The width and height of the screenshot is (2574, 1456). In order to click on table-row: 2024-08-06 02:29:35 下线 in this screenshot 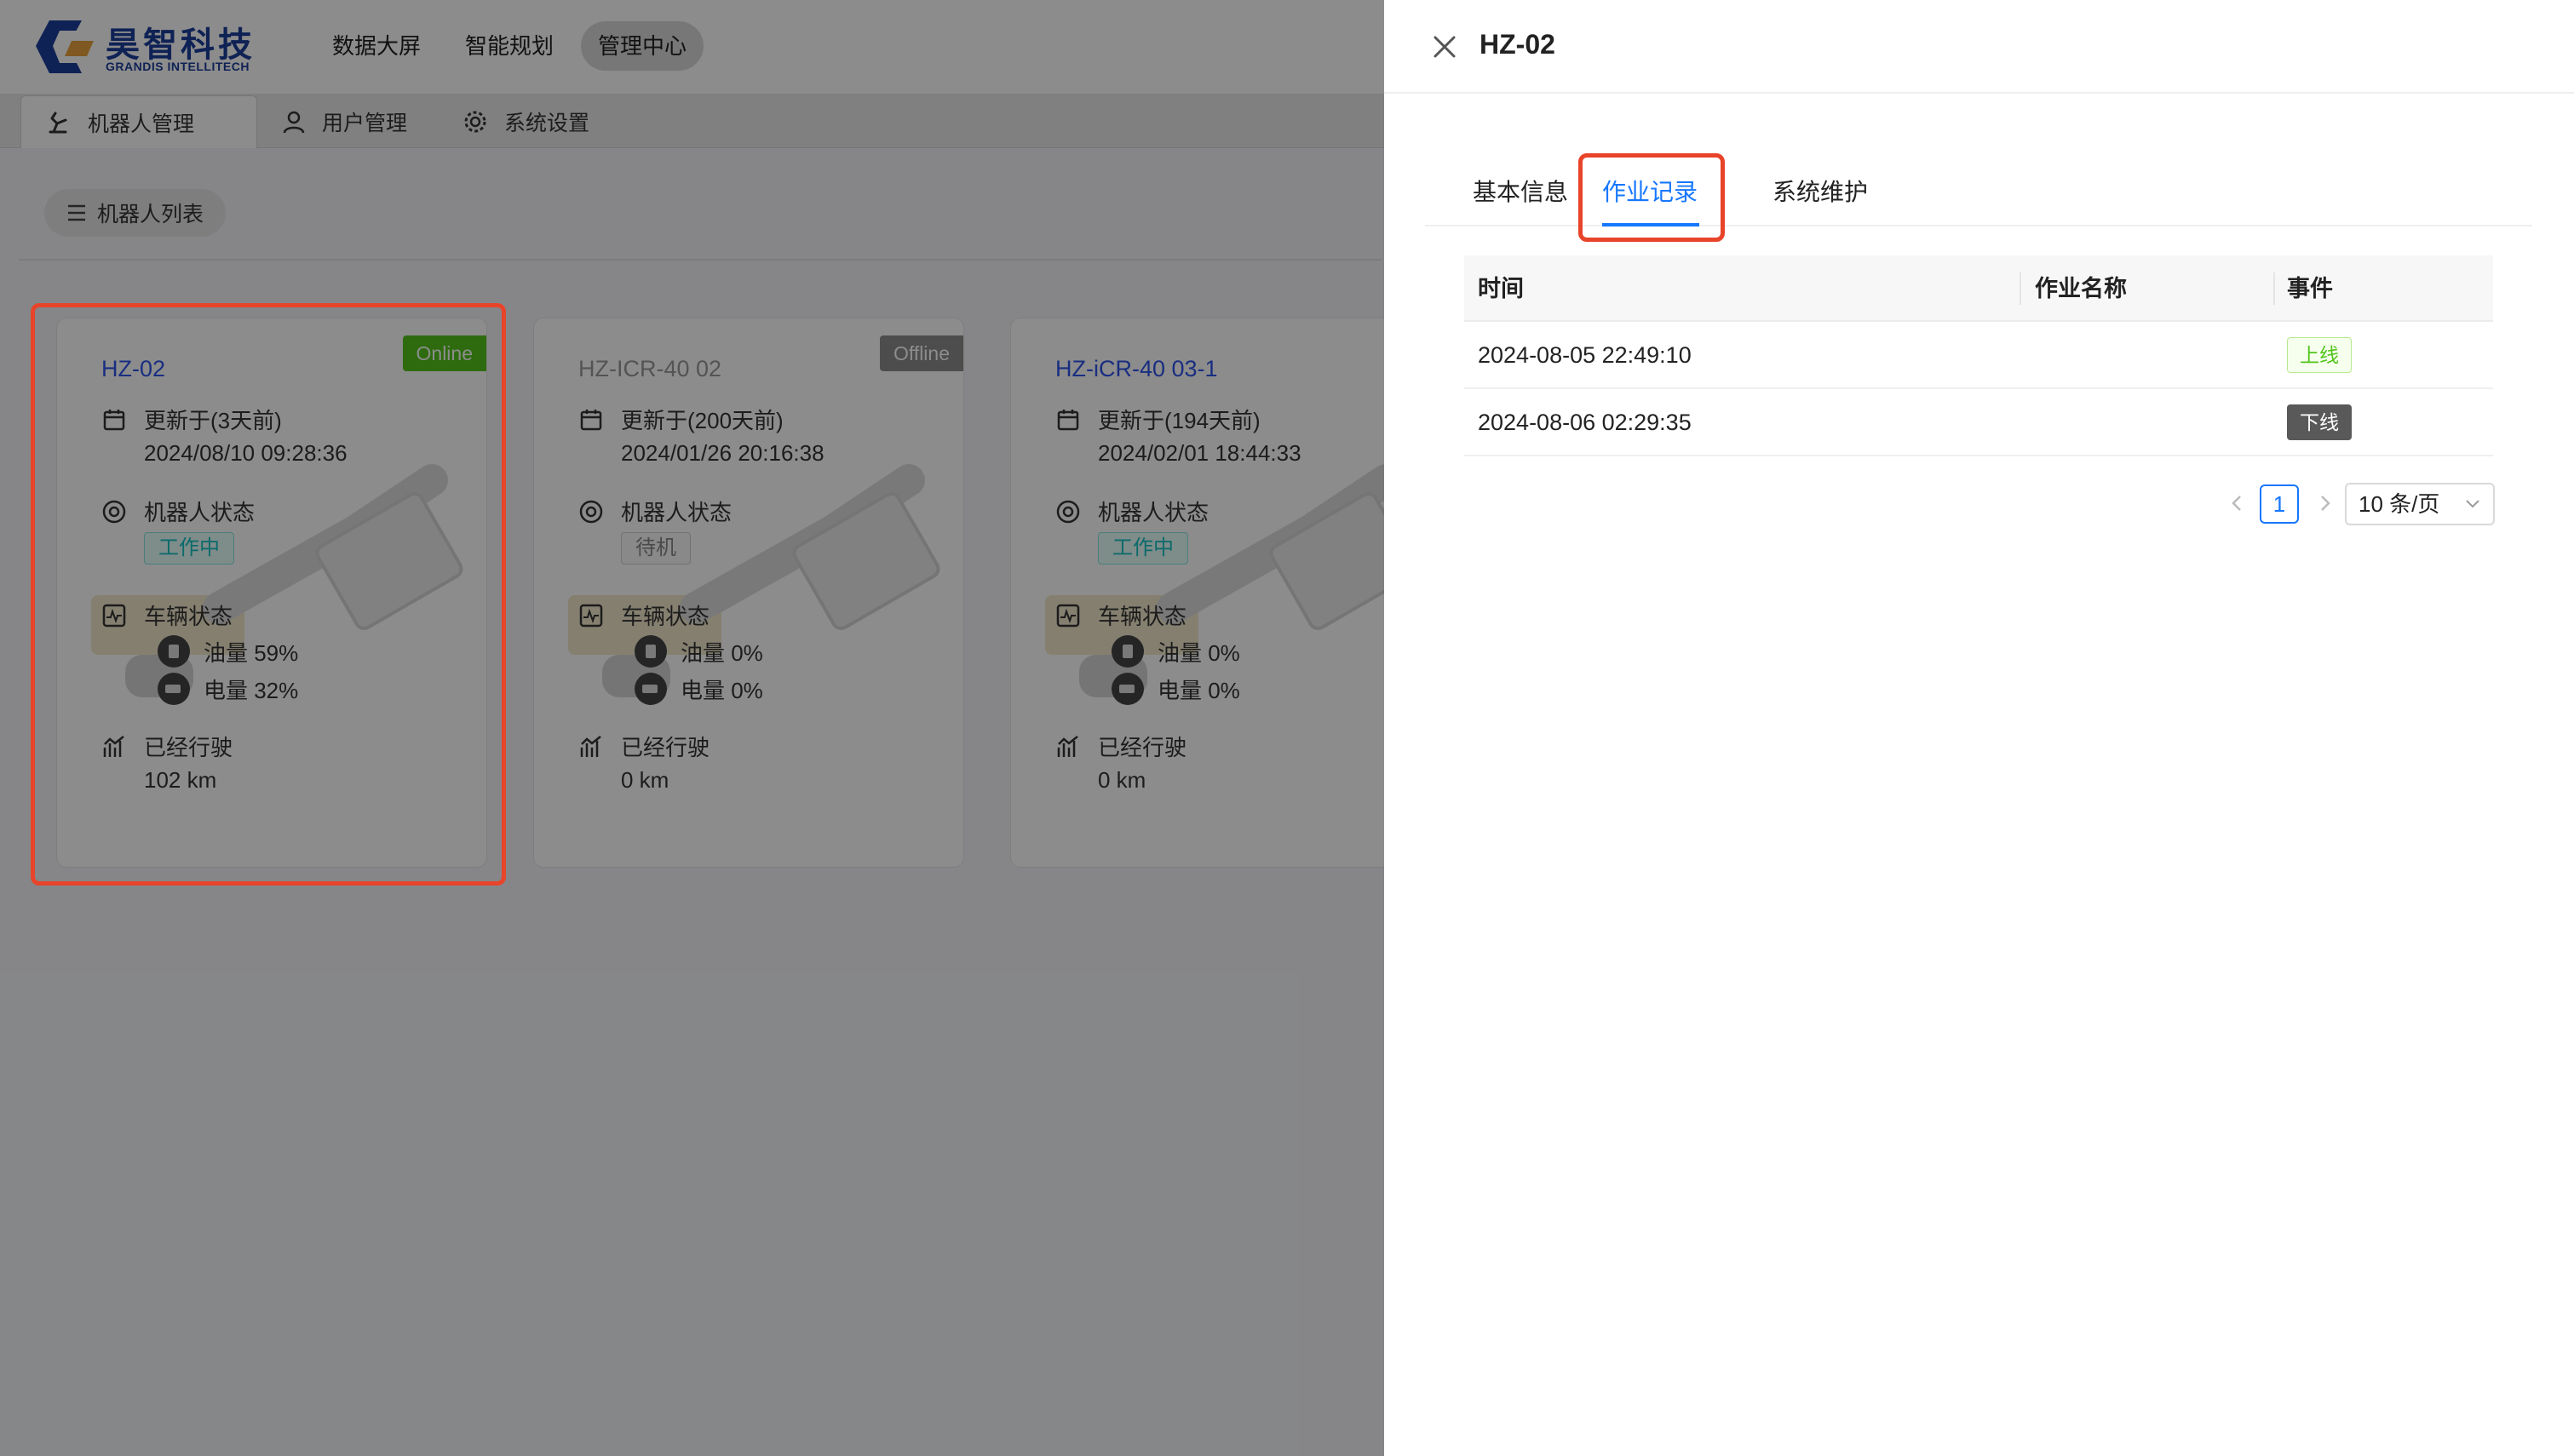, I will do `click(1978, 423)`.